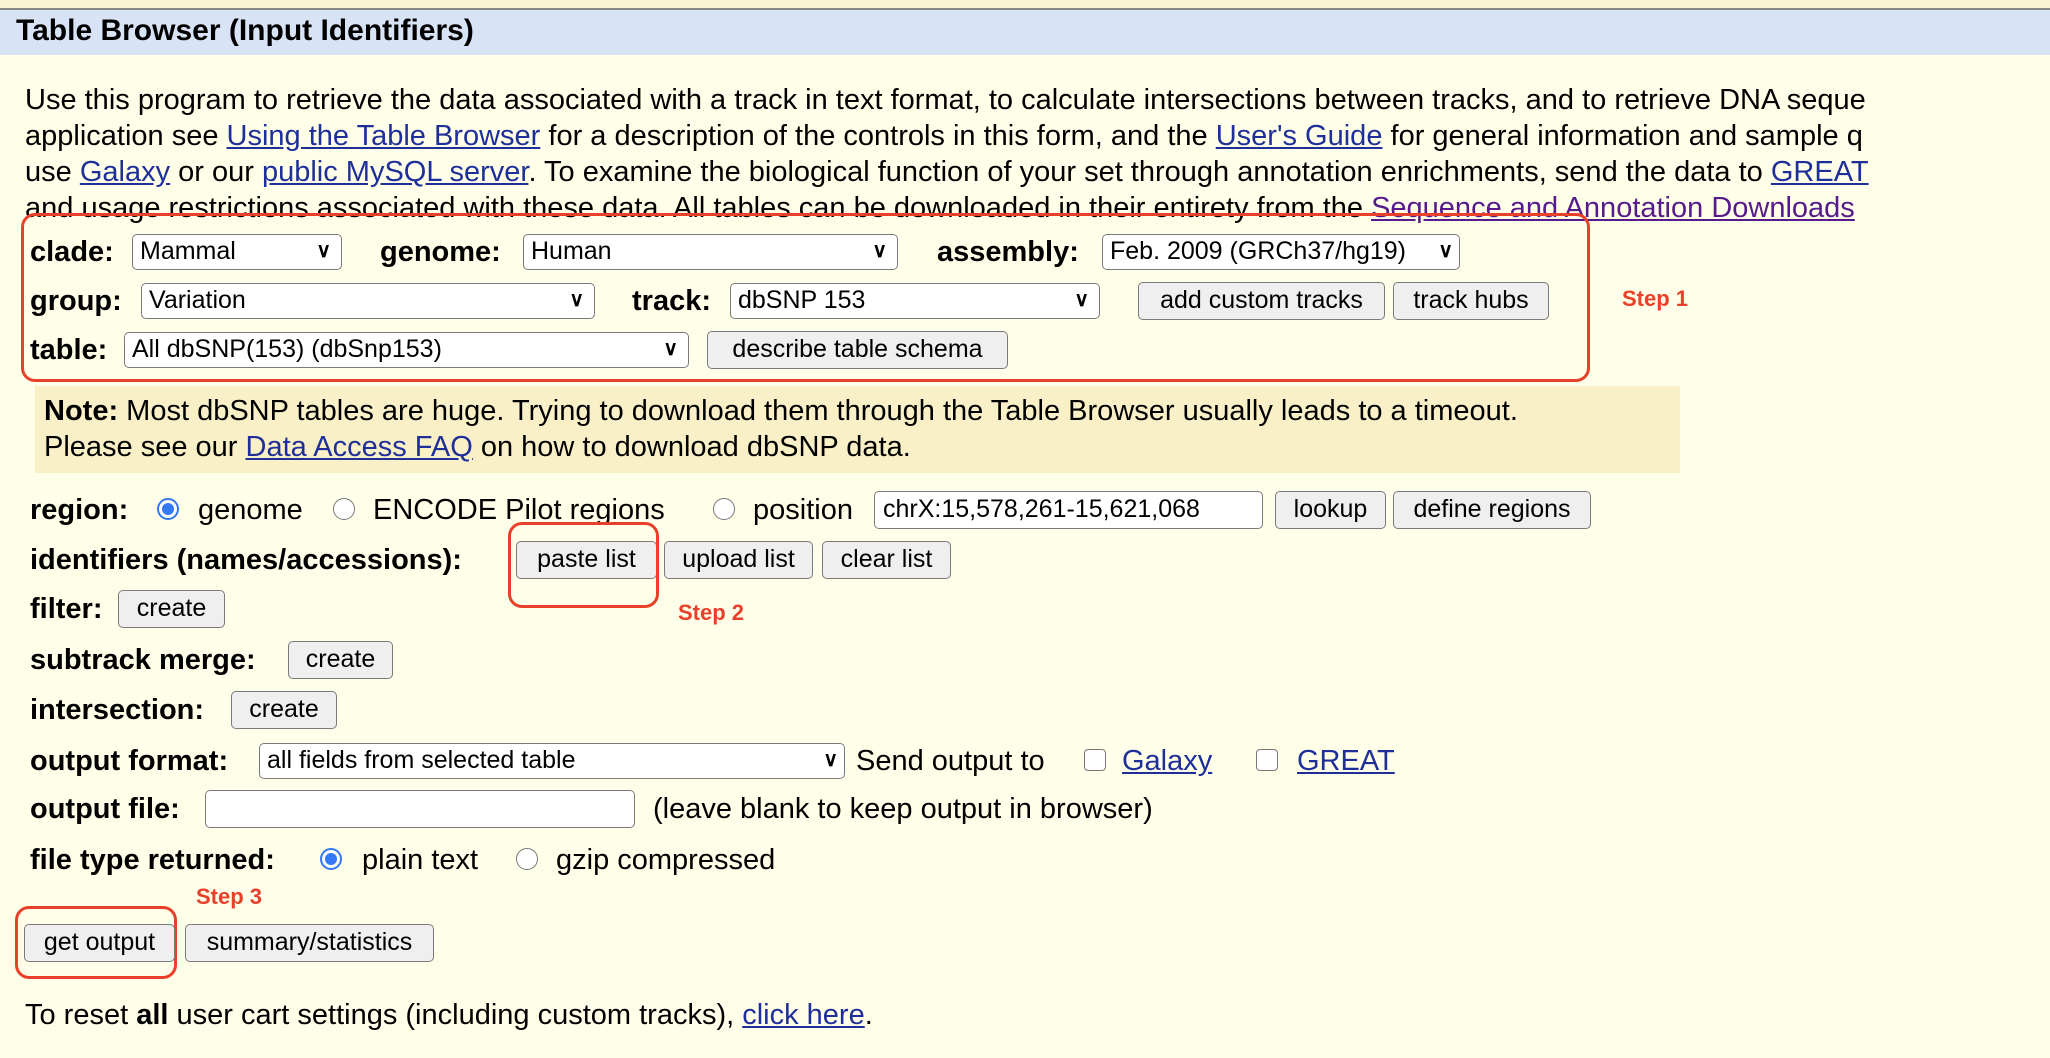 The image size is (2050, 1058). Describe the element at coordinates (117, 710) in the screenshot. I see `intersection-label: intersection:` at that location.